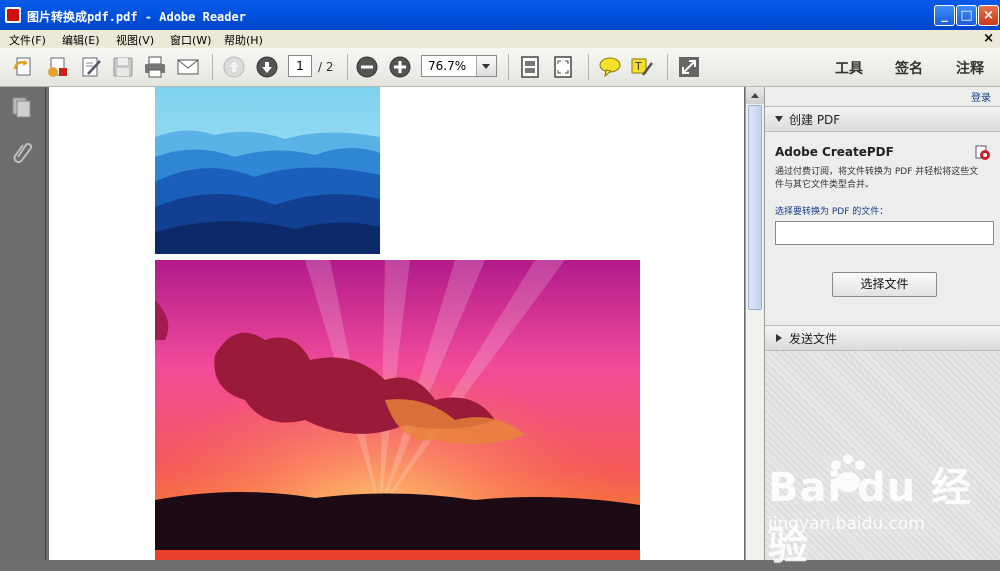 Image resolution: width=1000 pixels, height=571 pixels. Describe the element at coordinates (22, 107) in the screenshot. I see `pages-icon` at that location.